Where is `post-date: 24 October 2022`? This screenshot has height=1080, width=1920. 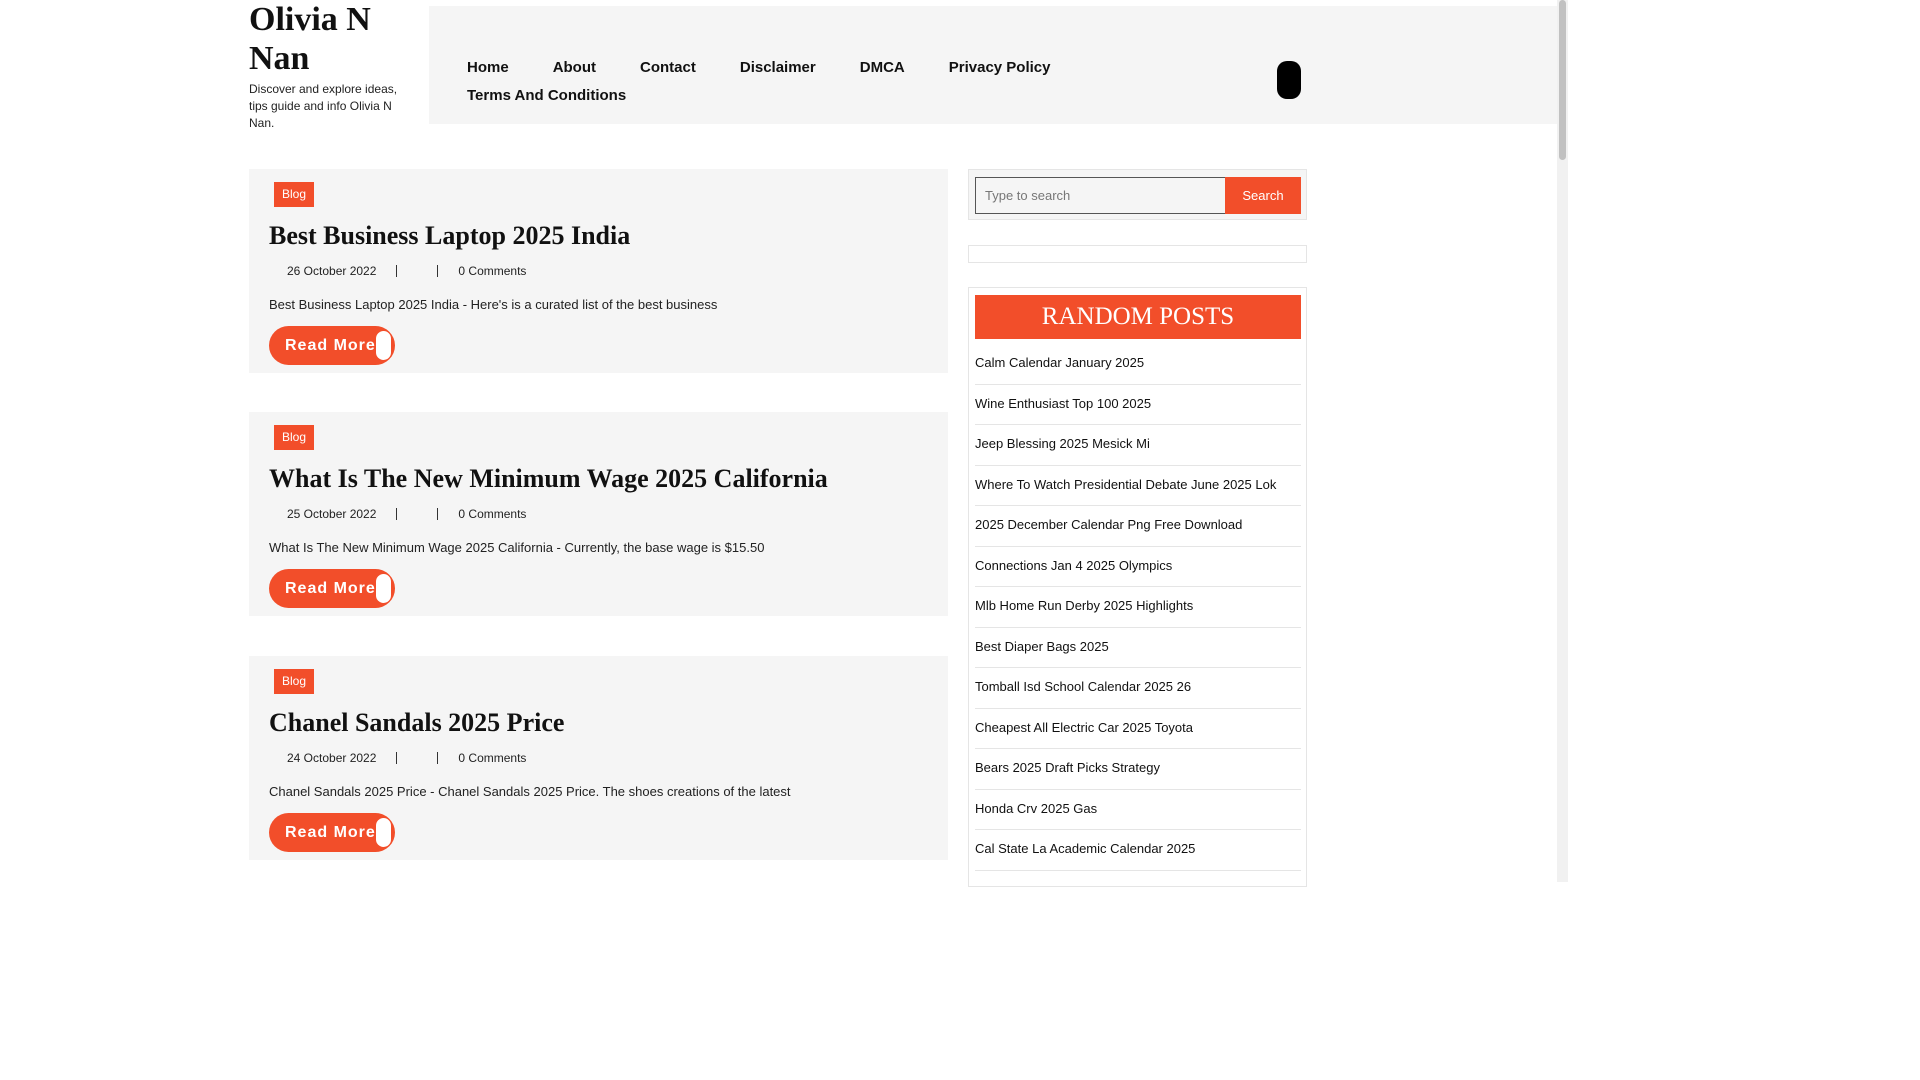
post-date: 24 October 2022 is located at coordinates (332, 758).